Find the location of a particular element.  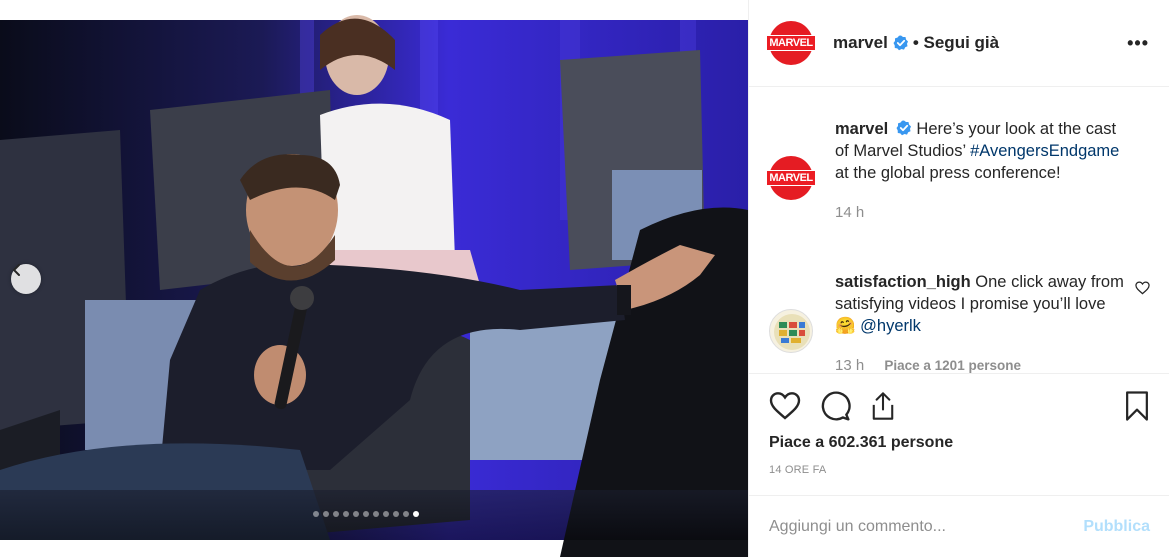

comment-time: 13 h is located at coordinates (849, 365).